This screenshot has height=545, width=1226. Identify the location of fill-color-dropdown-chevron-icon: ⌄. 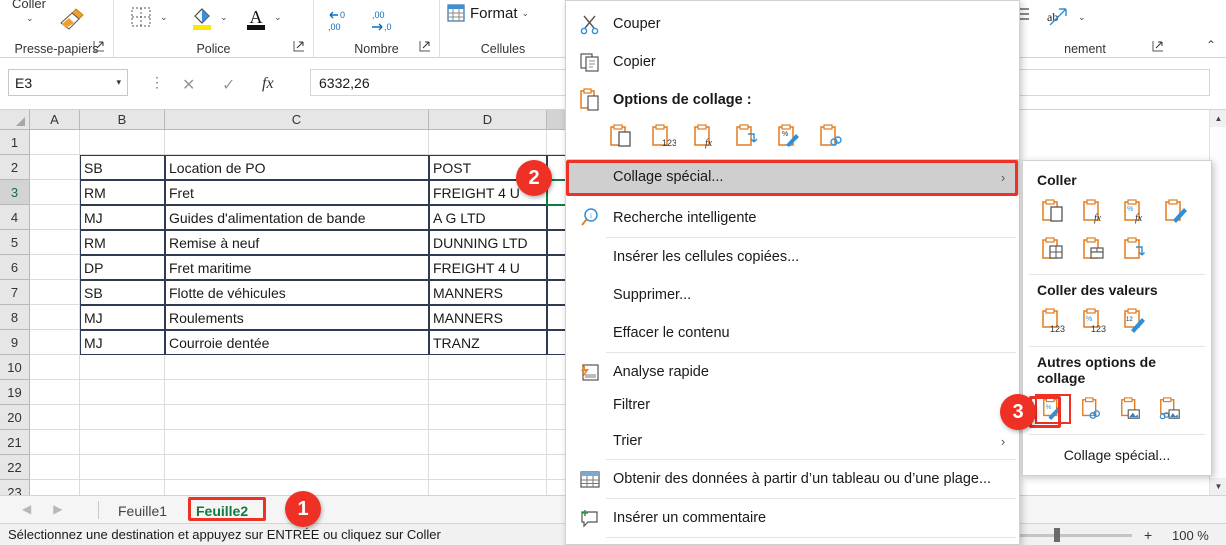
(224, 17).